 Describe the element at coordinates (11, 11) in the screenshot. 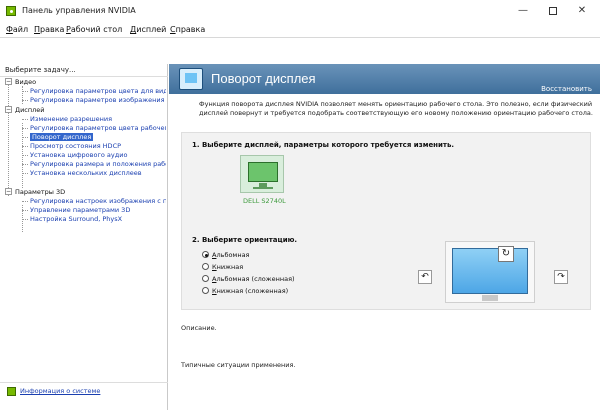

I see `nvidia-logo-icon` at that location.